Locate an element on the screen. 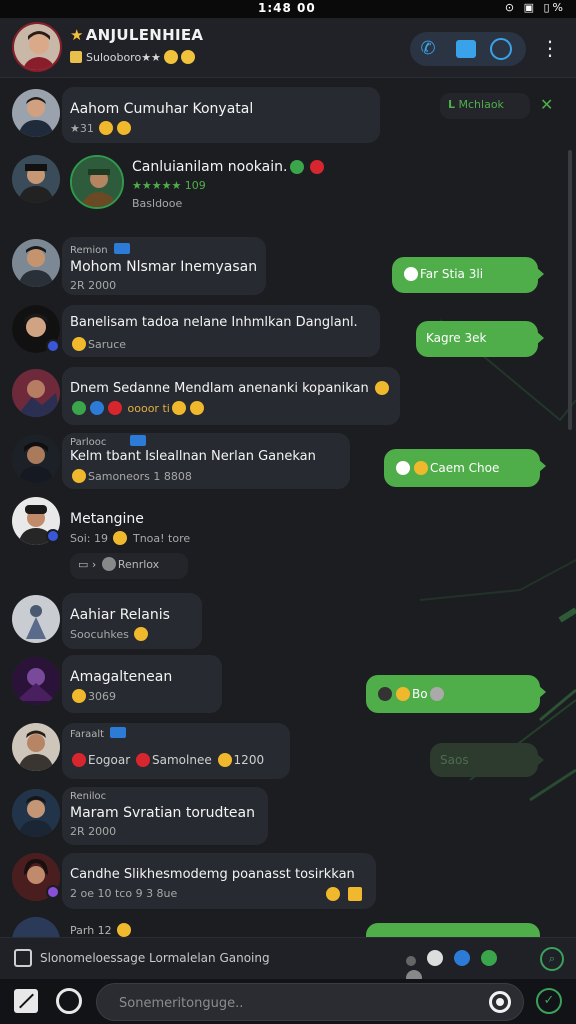 This screenshot has height=1024, width=576. folder-icon: ▭ is located at coordinates (83, 564).